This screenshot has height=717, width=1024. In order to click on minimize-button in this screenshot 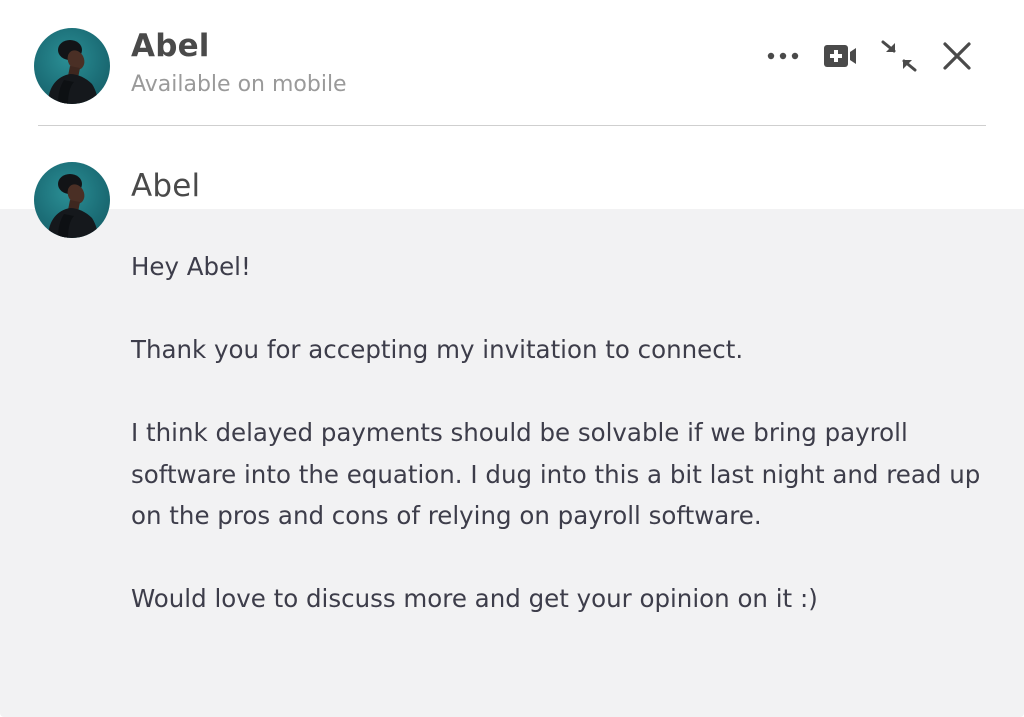, I will do `click(899, 56)`.